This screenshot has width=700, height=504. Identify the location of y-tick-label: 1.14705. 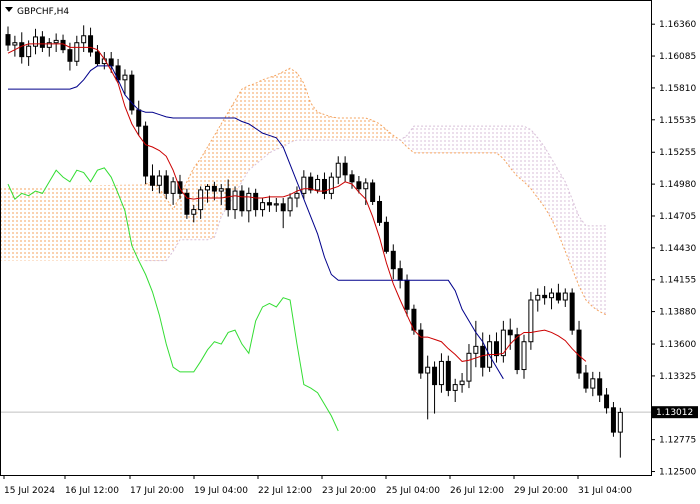
(677, 217).